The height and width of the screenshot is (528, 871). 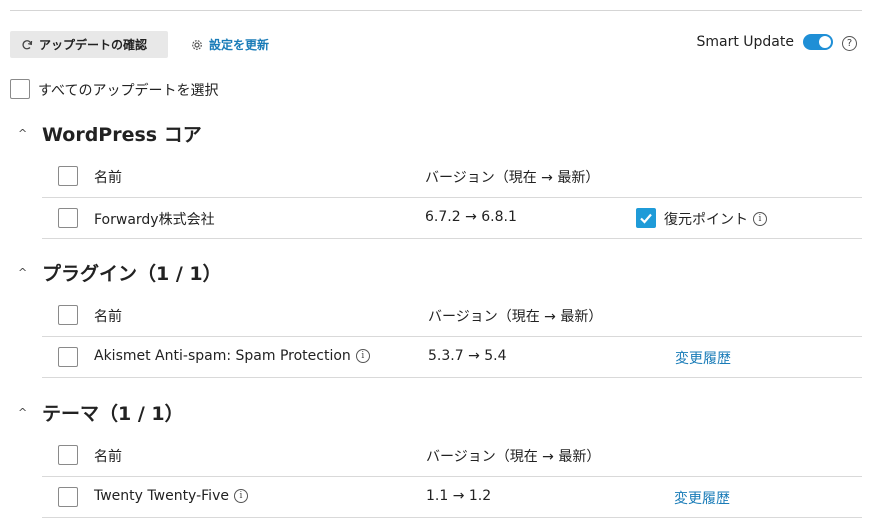 I want to click on checkmark-icon, so click(x=646, y=218).